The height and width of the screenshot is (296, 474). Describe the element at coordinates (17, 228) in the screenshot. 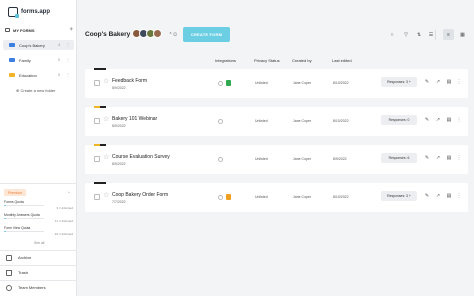

I see `quota-label: Form View Quota` at that location.